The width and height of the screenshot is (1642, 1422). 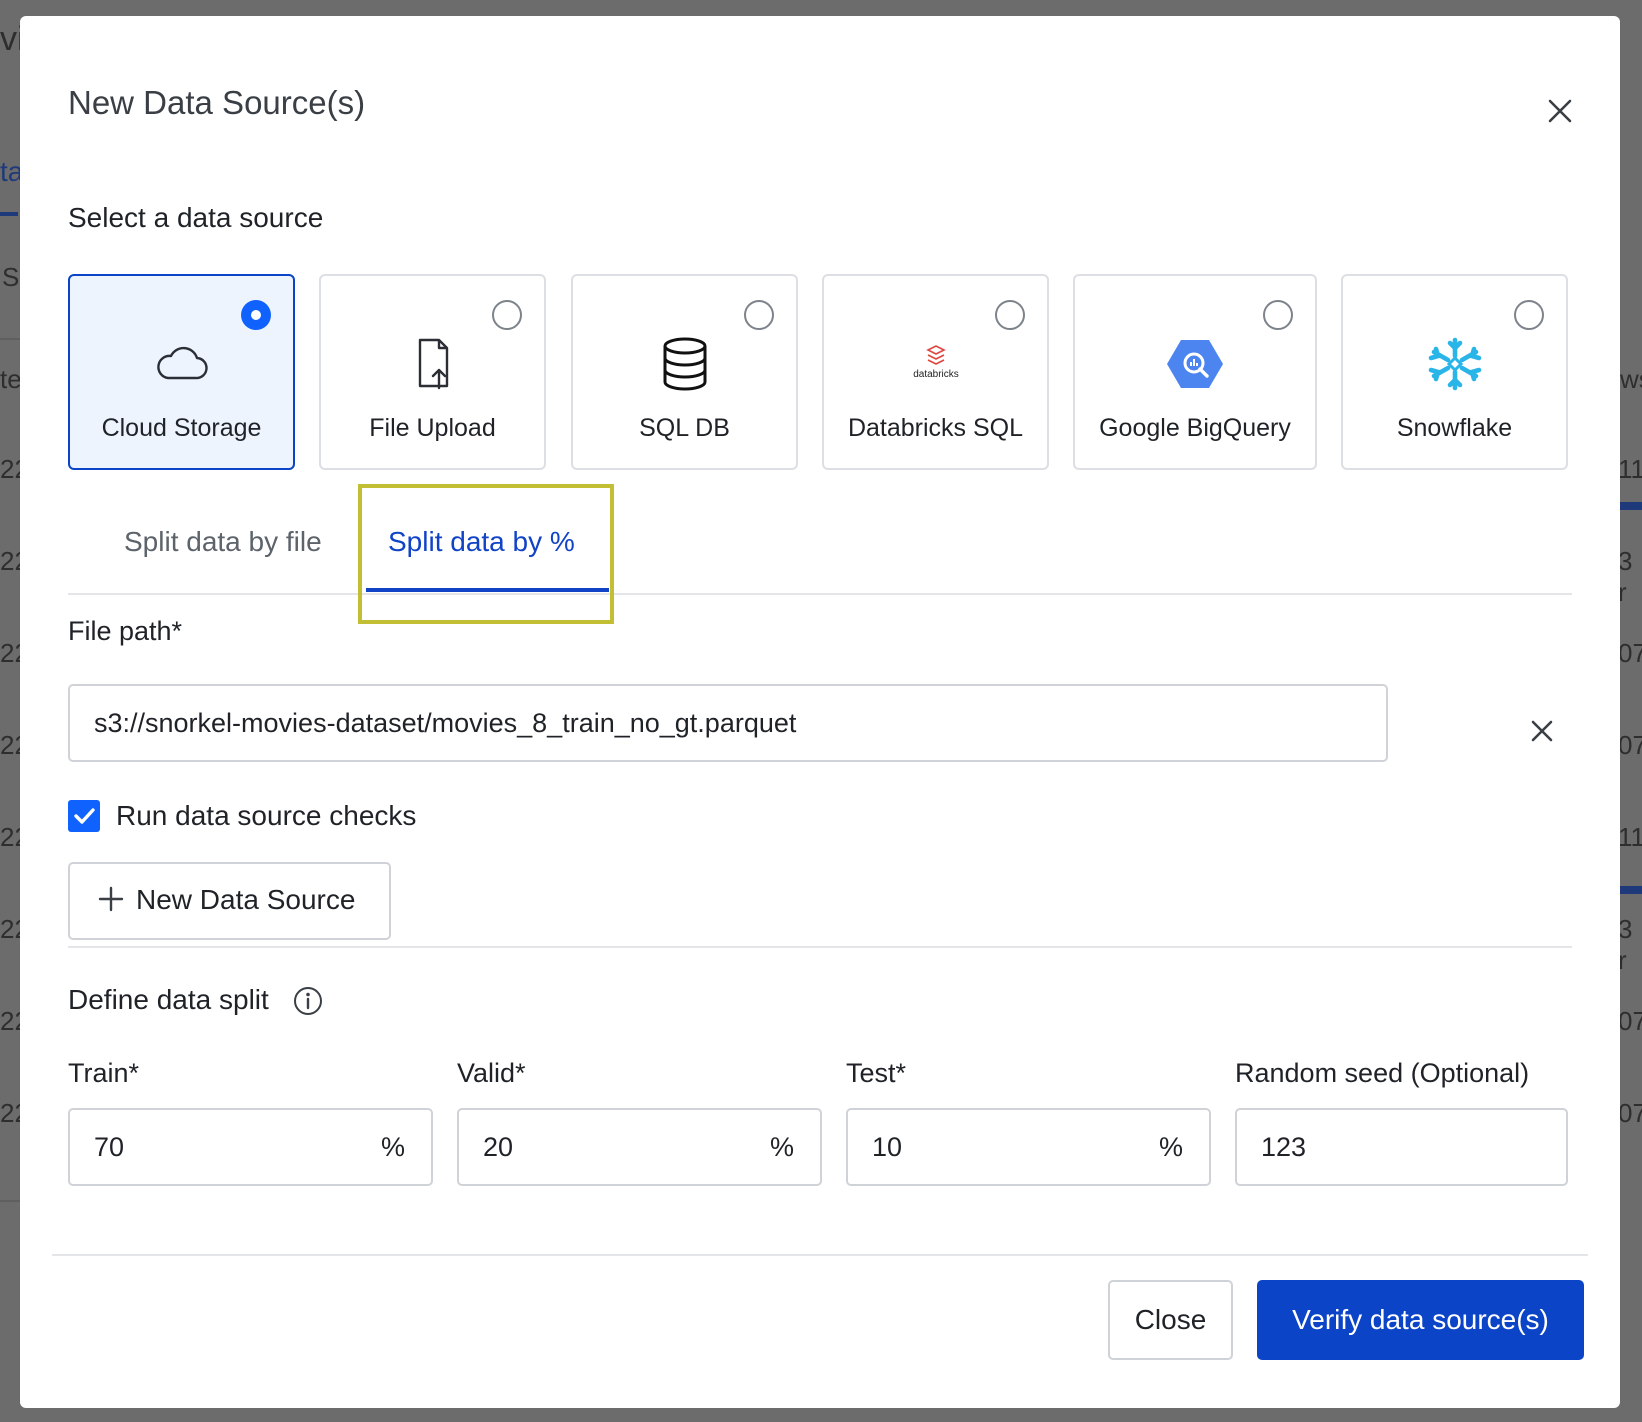 I want to click on test-value: 10, so click(x=887, y=1147).